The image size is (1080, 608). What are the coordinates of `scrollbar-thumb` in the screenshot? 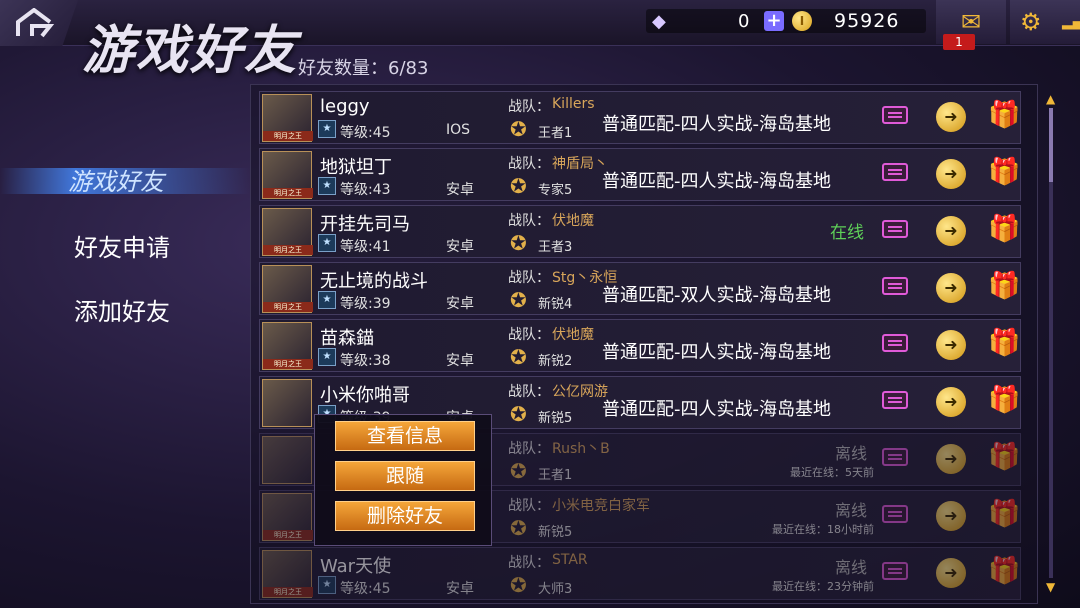 It's located at (1051, 145).